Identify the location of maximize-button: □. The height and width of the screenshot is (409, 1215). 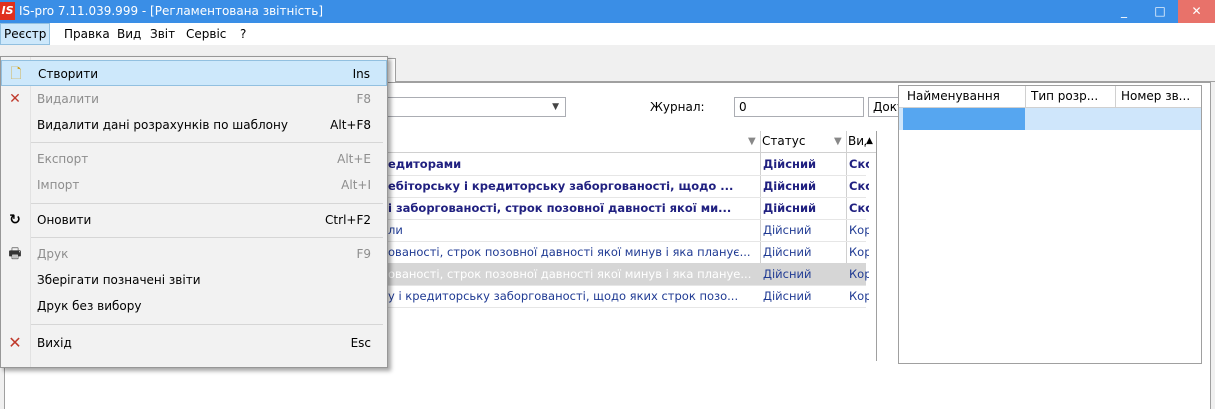
(1160, 11).